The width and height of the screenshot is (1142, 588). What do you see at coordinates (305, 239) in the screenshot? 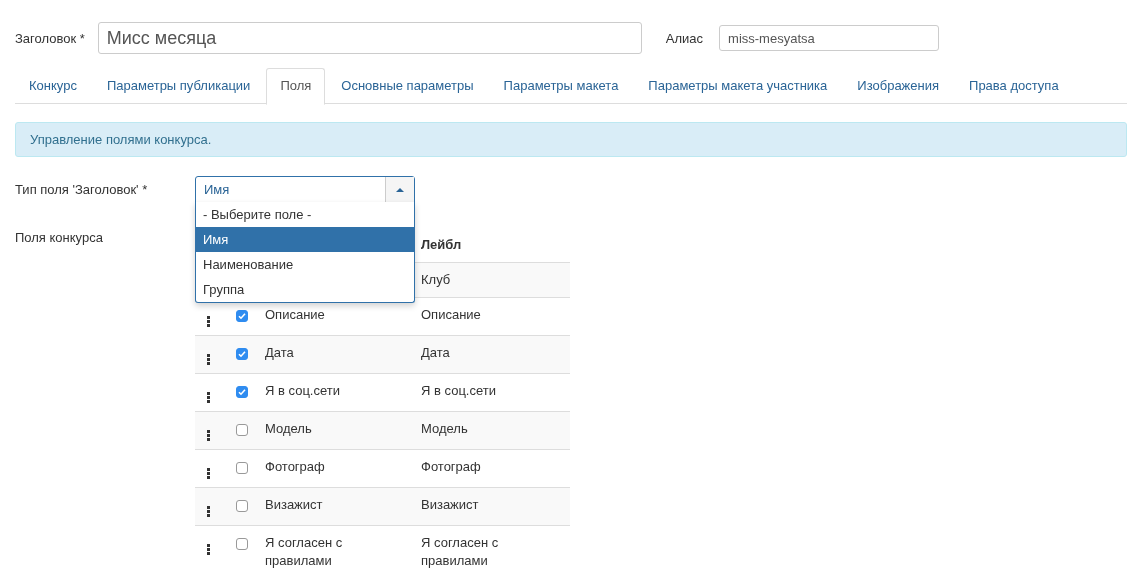
I see `dropdown-option: Имя` at bounding box center [305, 239].